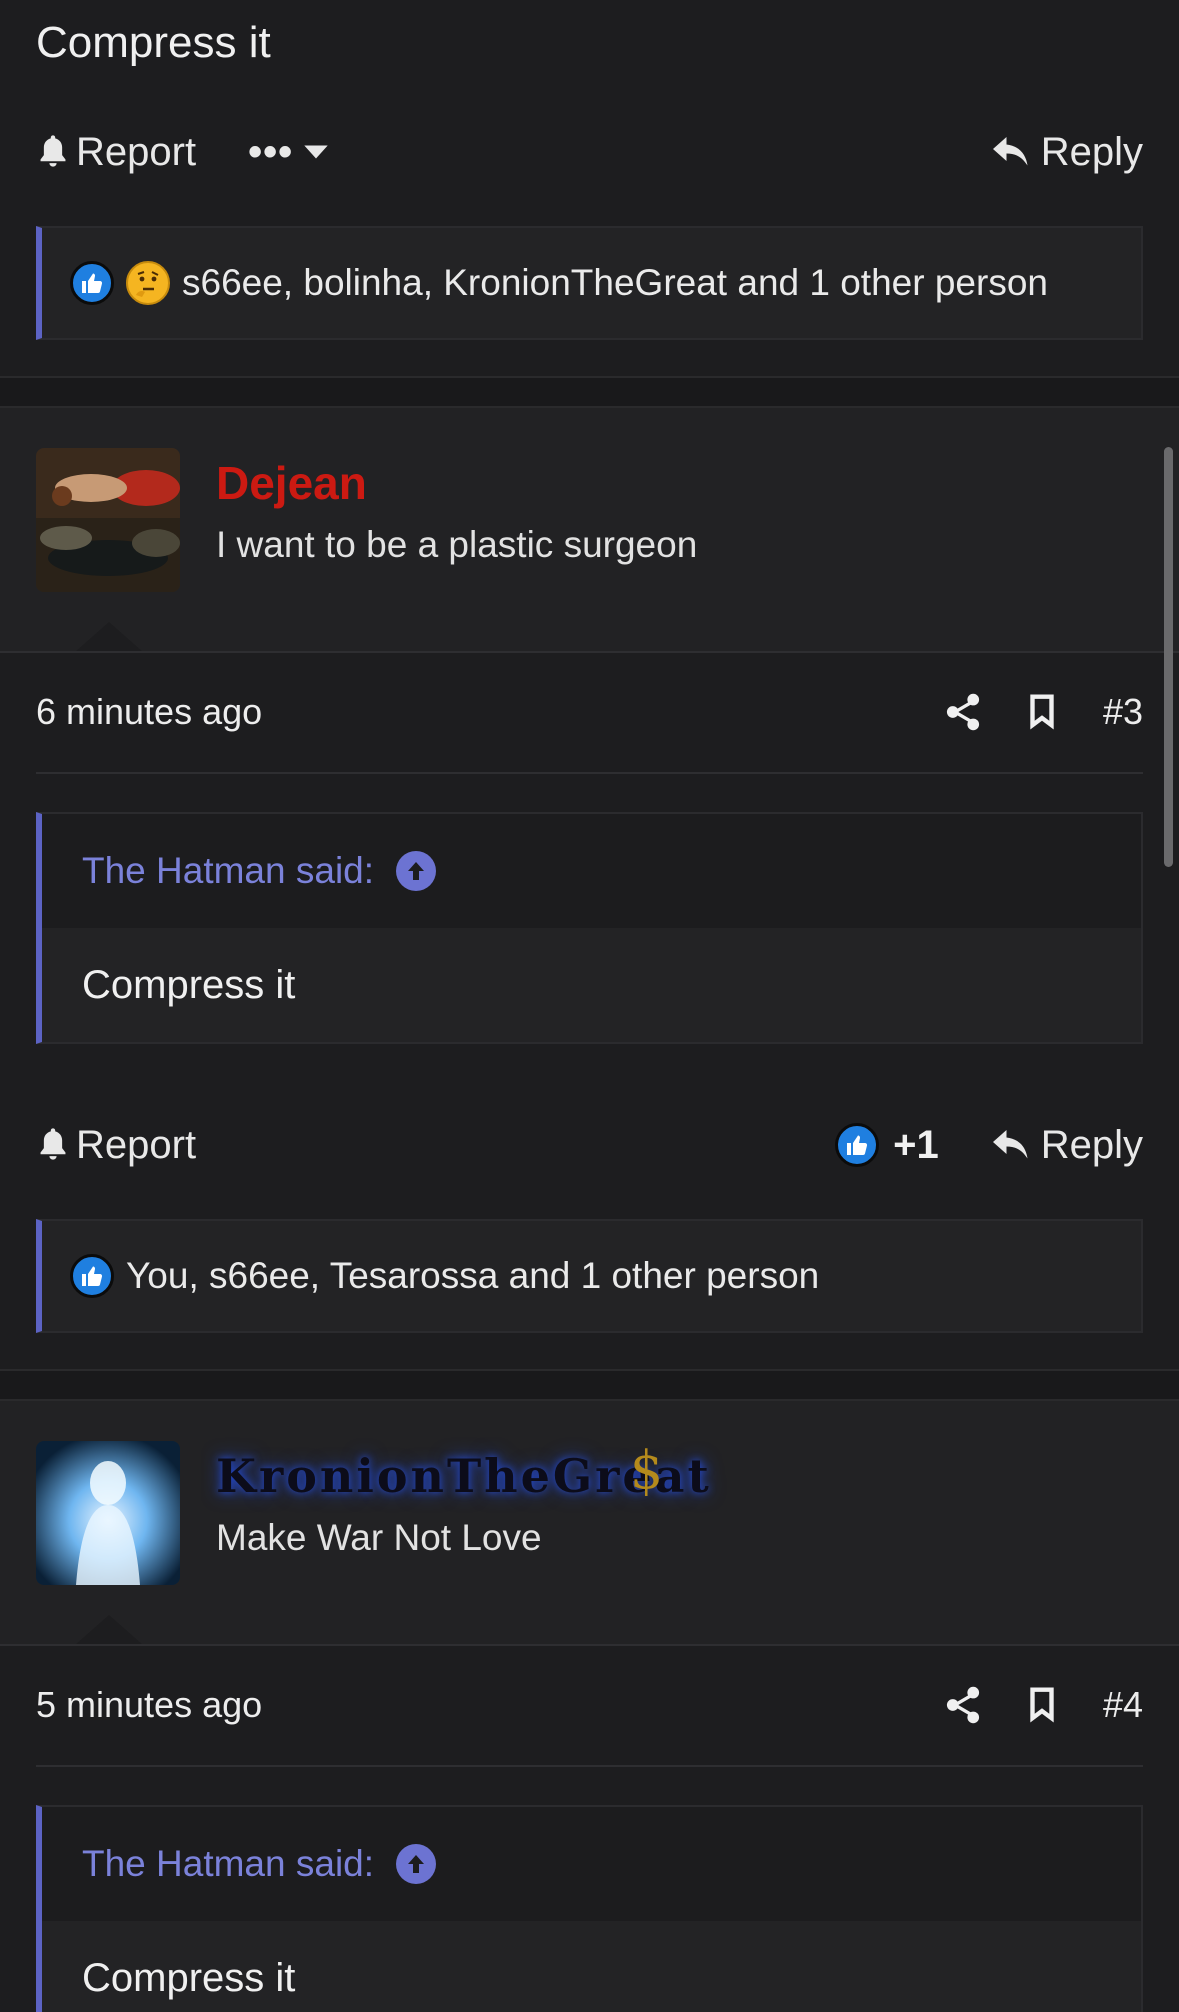 The image size is (1179, 2012). I want to click on chevron-down-icon, so click(316, 152).